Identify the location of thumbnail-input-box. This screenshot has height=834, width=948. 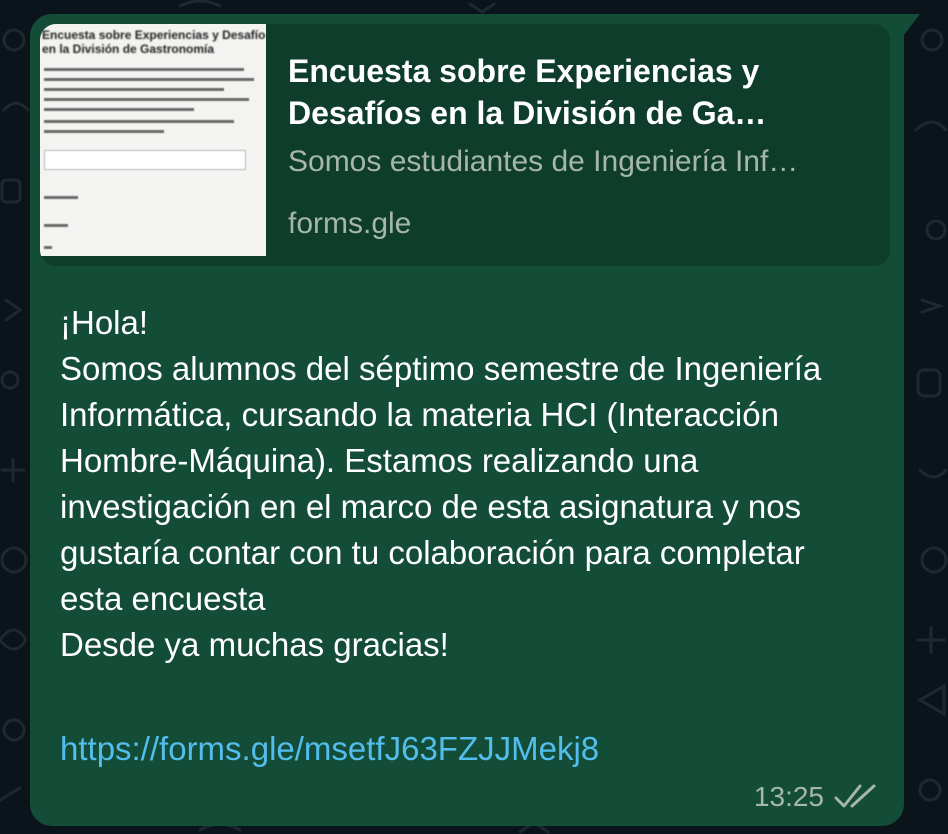
(145, 160).